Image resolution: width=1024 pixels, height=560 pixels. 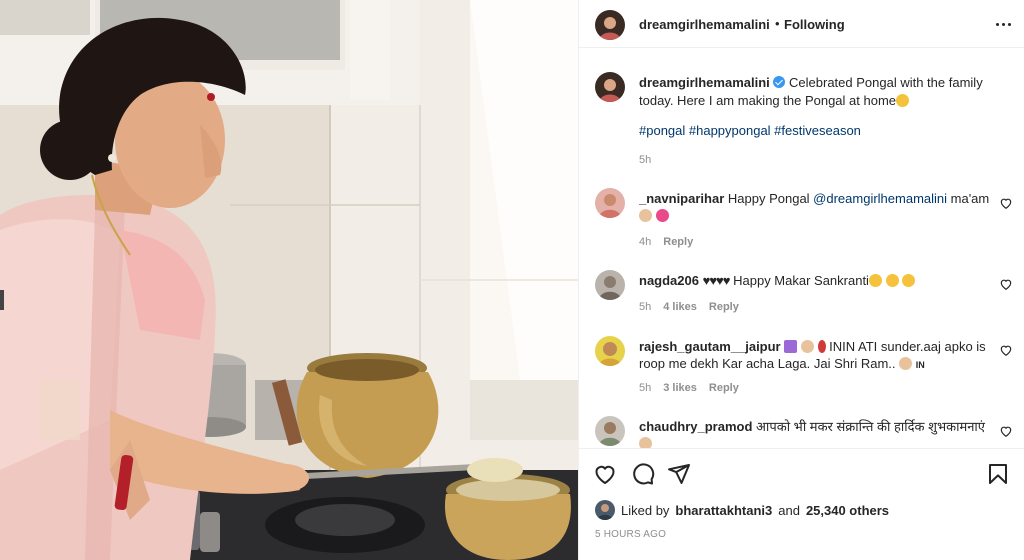 I want to click on comment-body: Happy Makar Sankranti, so click(x=801, y=280).